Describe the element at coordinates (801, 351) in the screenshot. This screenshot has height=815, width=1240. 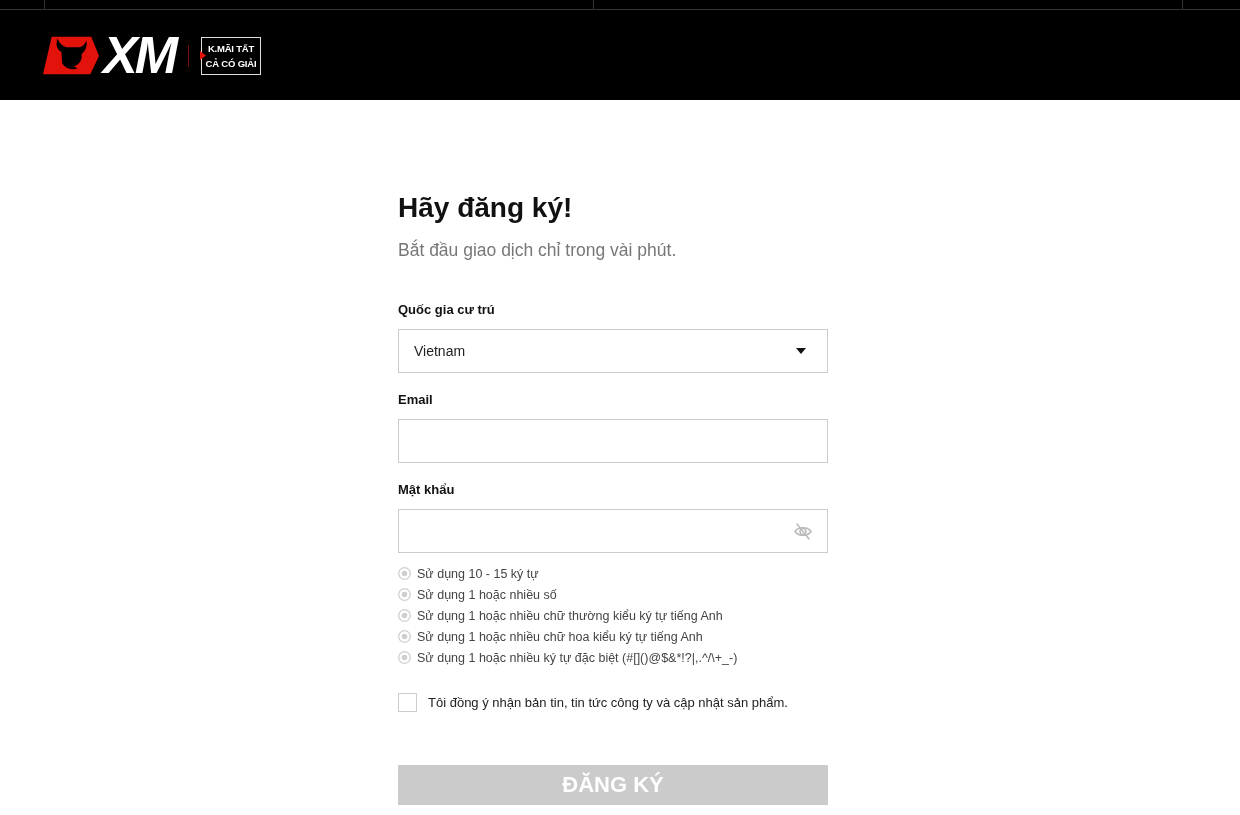
I see `caret-down-icon` at that location.